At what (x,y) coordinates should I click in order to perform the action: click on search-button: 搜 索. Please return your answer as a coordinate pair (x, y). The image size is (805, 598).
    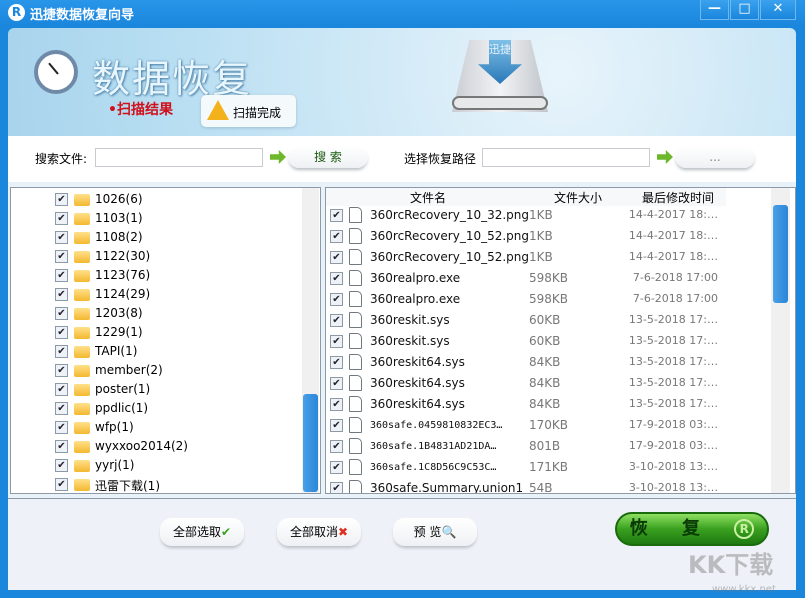
    Looking at the image, I should click on (328, 157).